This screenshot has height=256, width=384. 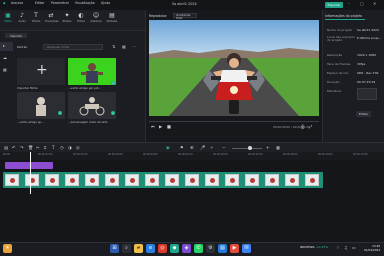 What do you see at coordinates (30, 148) in the screenshot?
I see `delete-icon: 🗑` at bounding box center [30, 148].